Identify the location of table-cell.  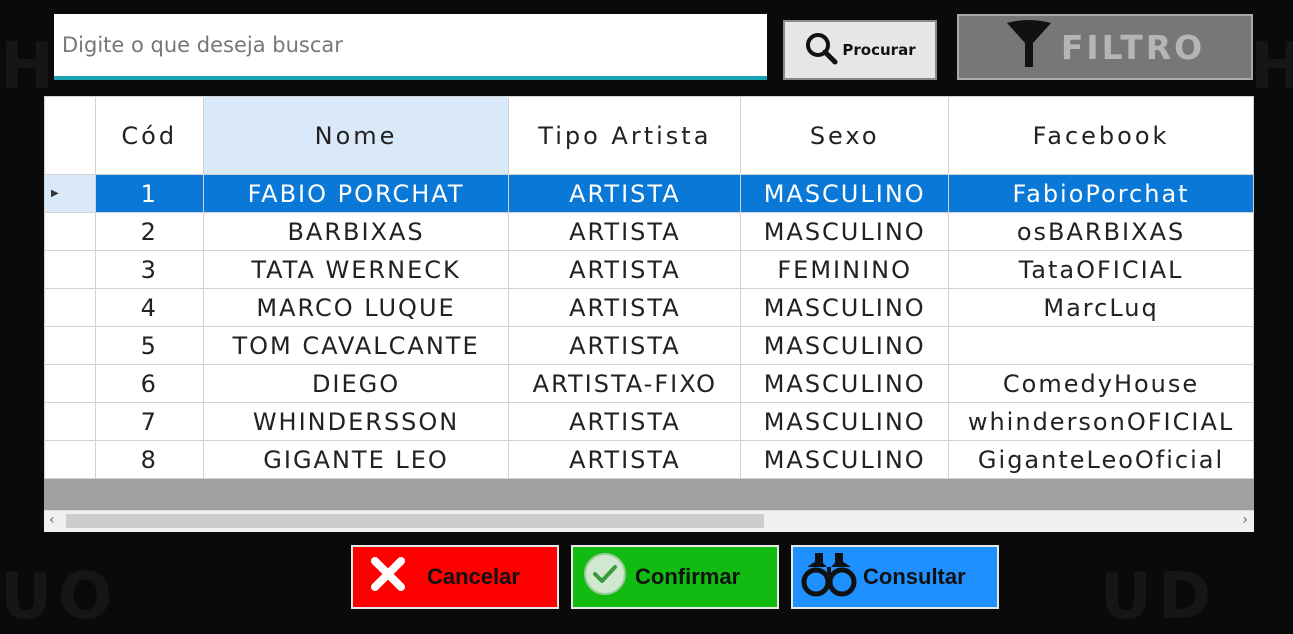
(1101, 345).